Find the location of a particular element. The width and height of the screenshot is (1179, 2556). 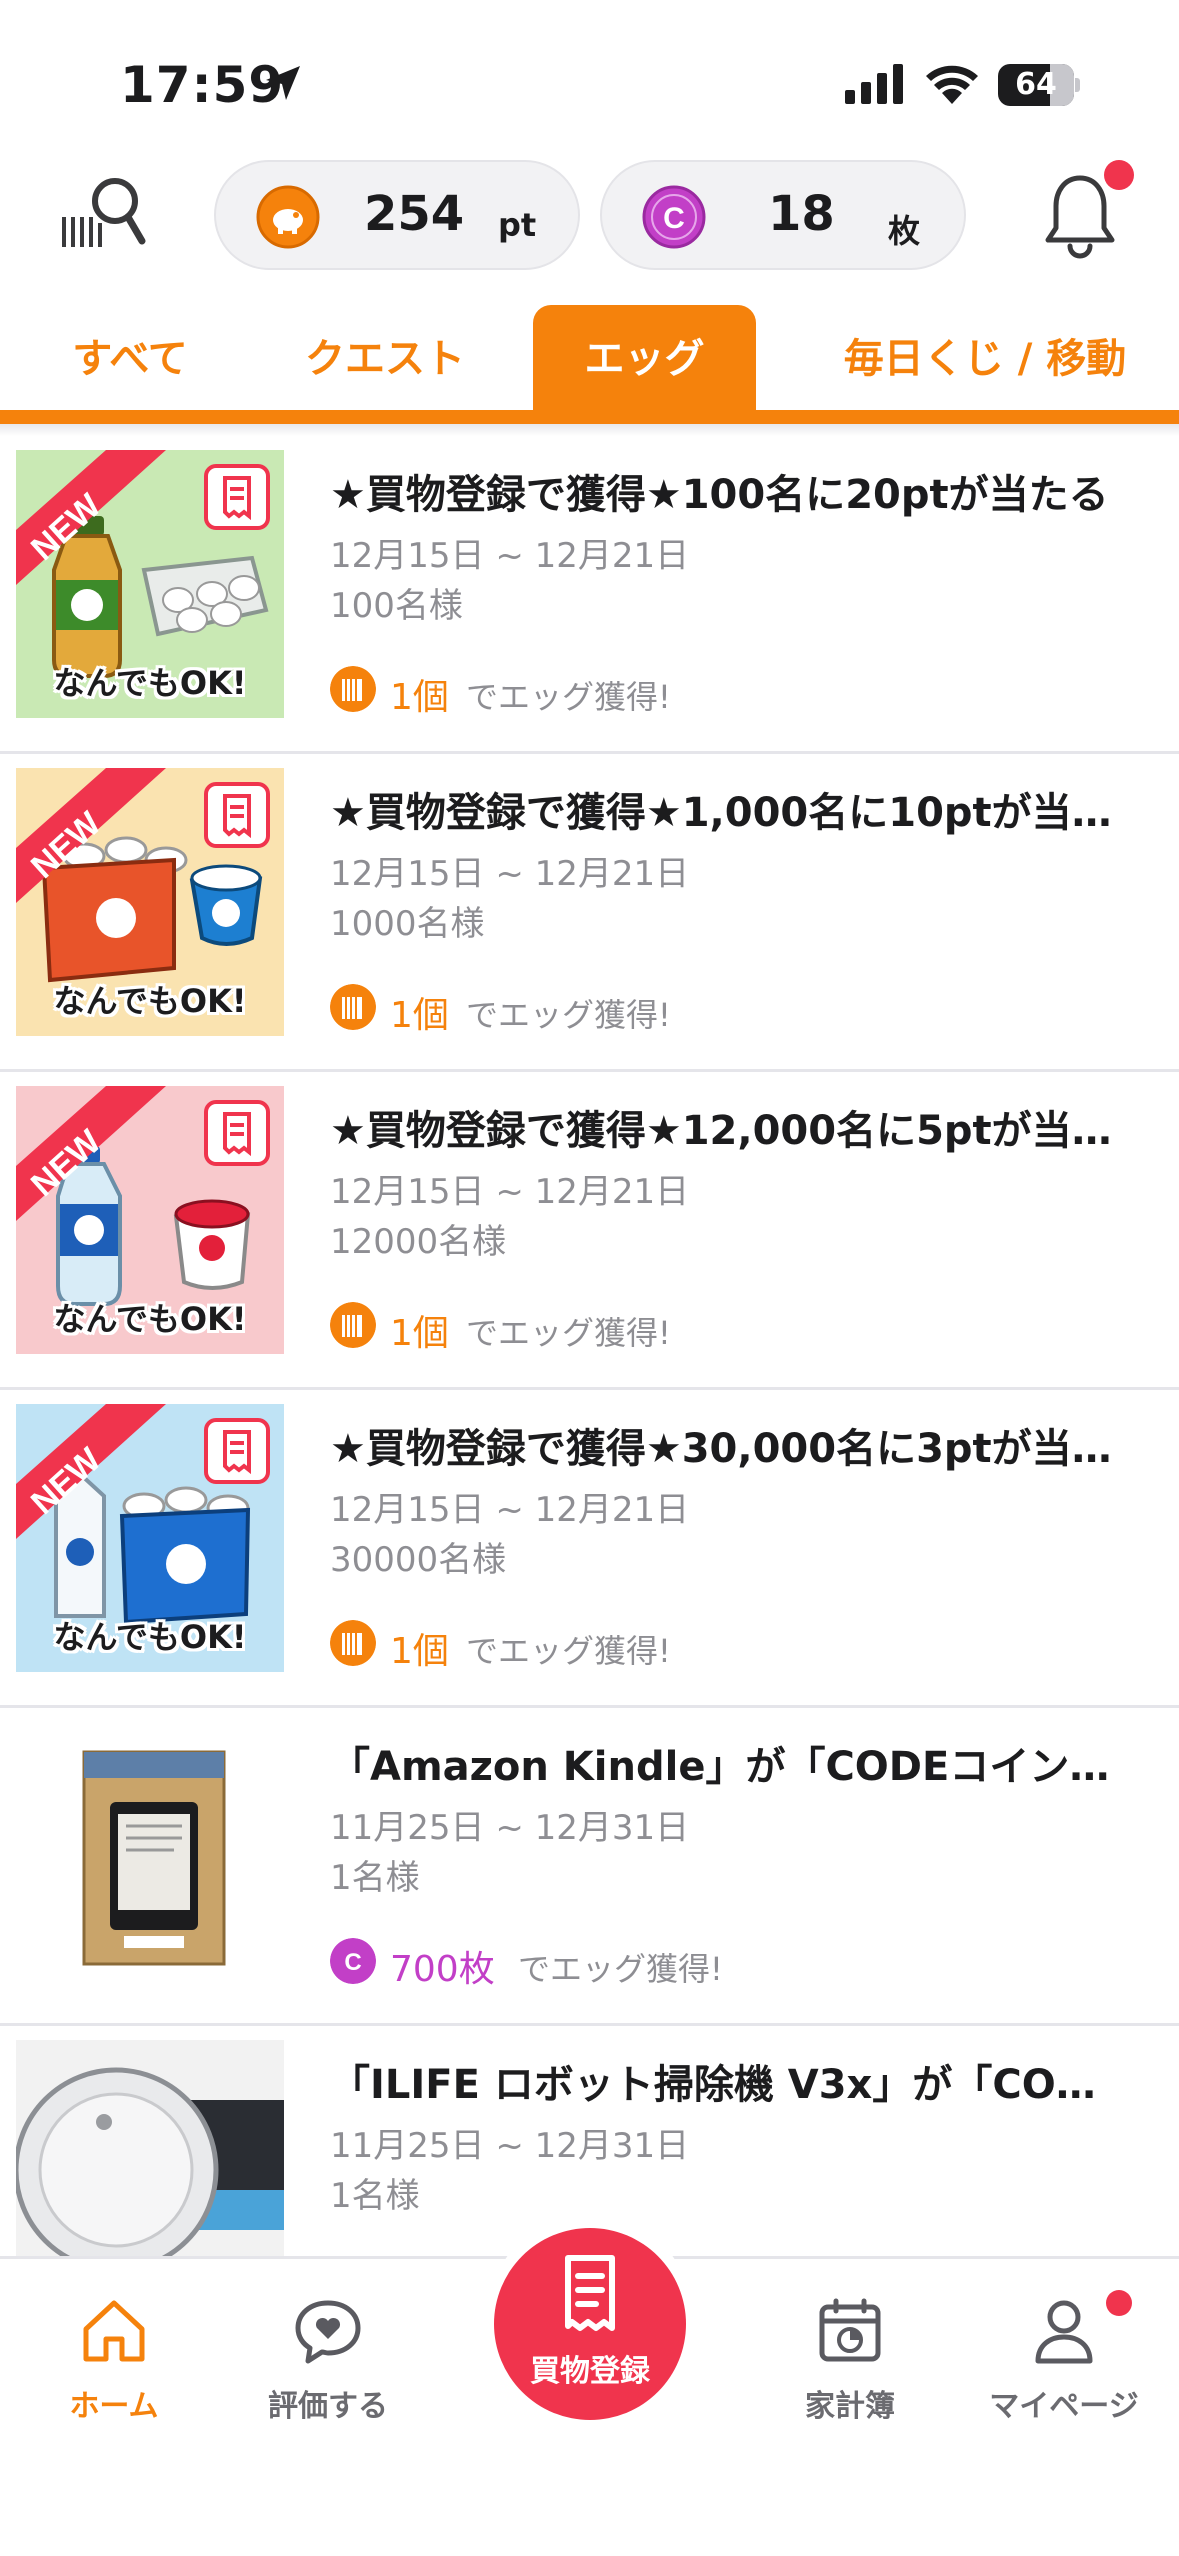

item-title: ★買物登録で獲得★100名に20ptが当たる is located at coordinates (719, 495).